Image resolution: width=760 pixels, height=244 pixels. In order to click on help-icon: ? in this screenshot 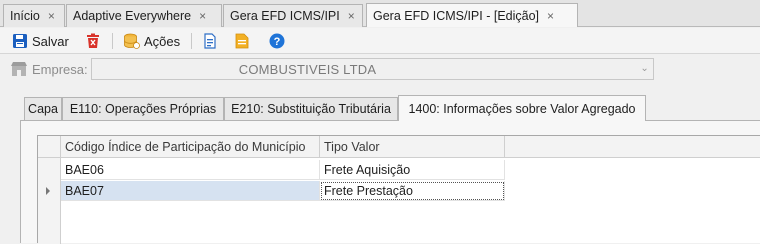, I will do `click(277, 41)`.